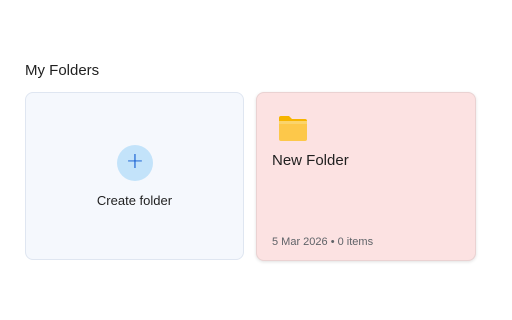 Image resolution: width=512 pixels, height=320 pixels. Describe the element at coordinates (293, 128) in the screenshot. I see `folder-icon` at that location.